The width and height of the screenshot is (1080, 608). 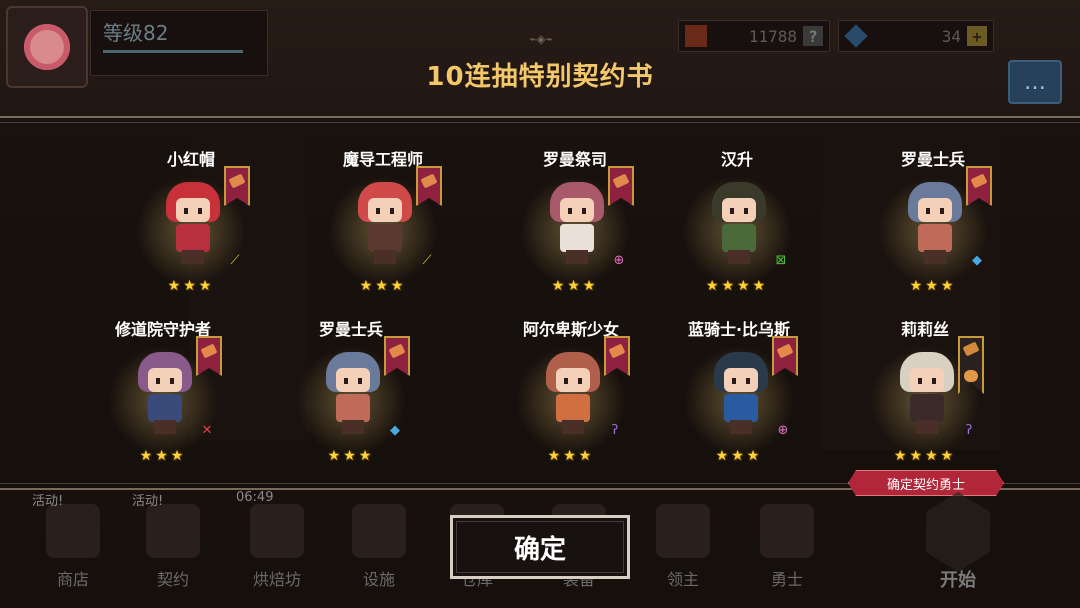 I want to click on nav-badge: 活动!, so click(x=148, y=501).